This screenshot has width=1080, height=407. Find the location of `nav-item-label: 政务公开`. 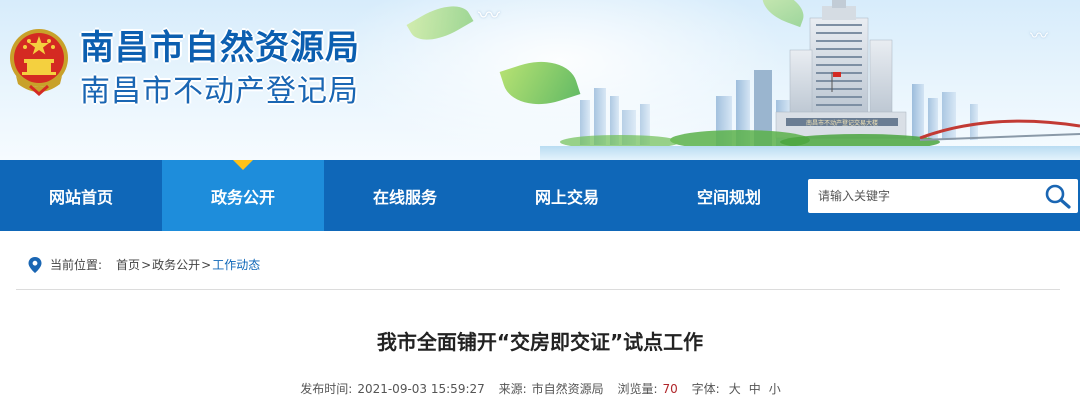

nav-item-label: 政务公开 is located at coordinates (242, 197).